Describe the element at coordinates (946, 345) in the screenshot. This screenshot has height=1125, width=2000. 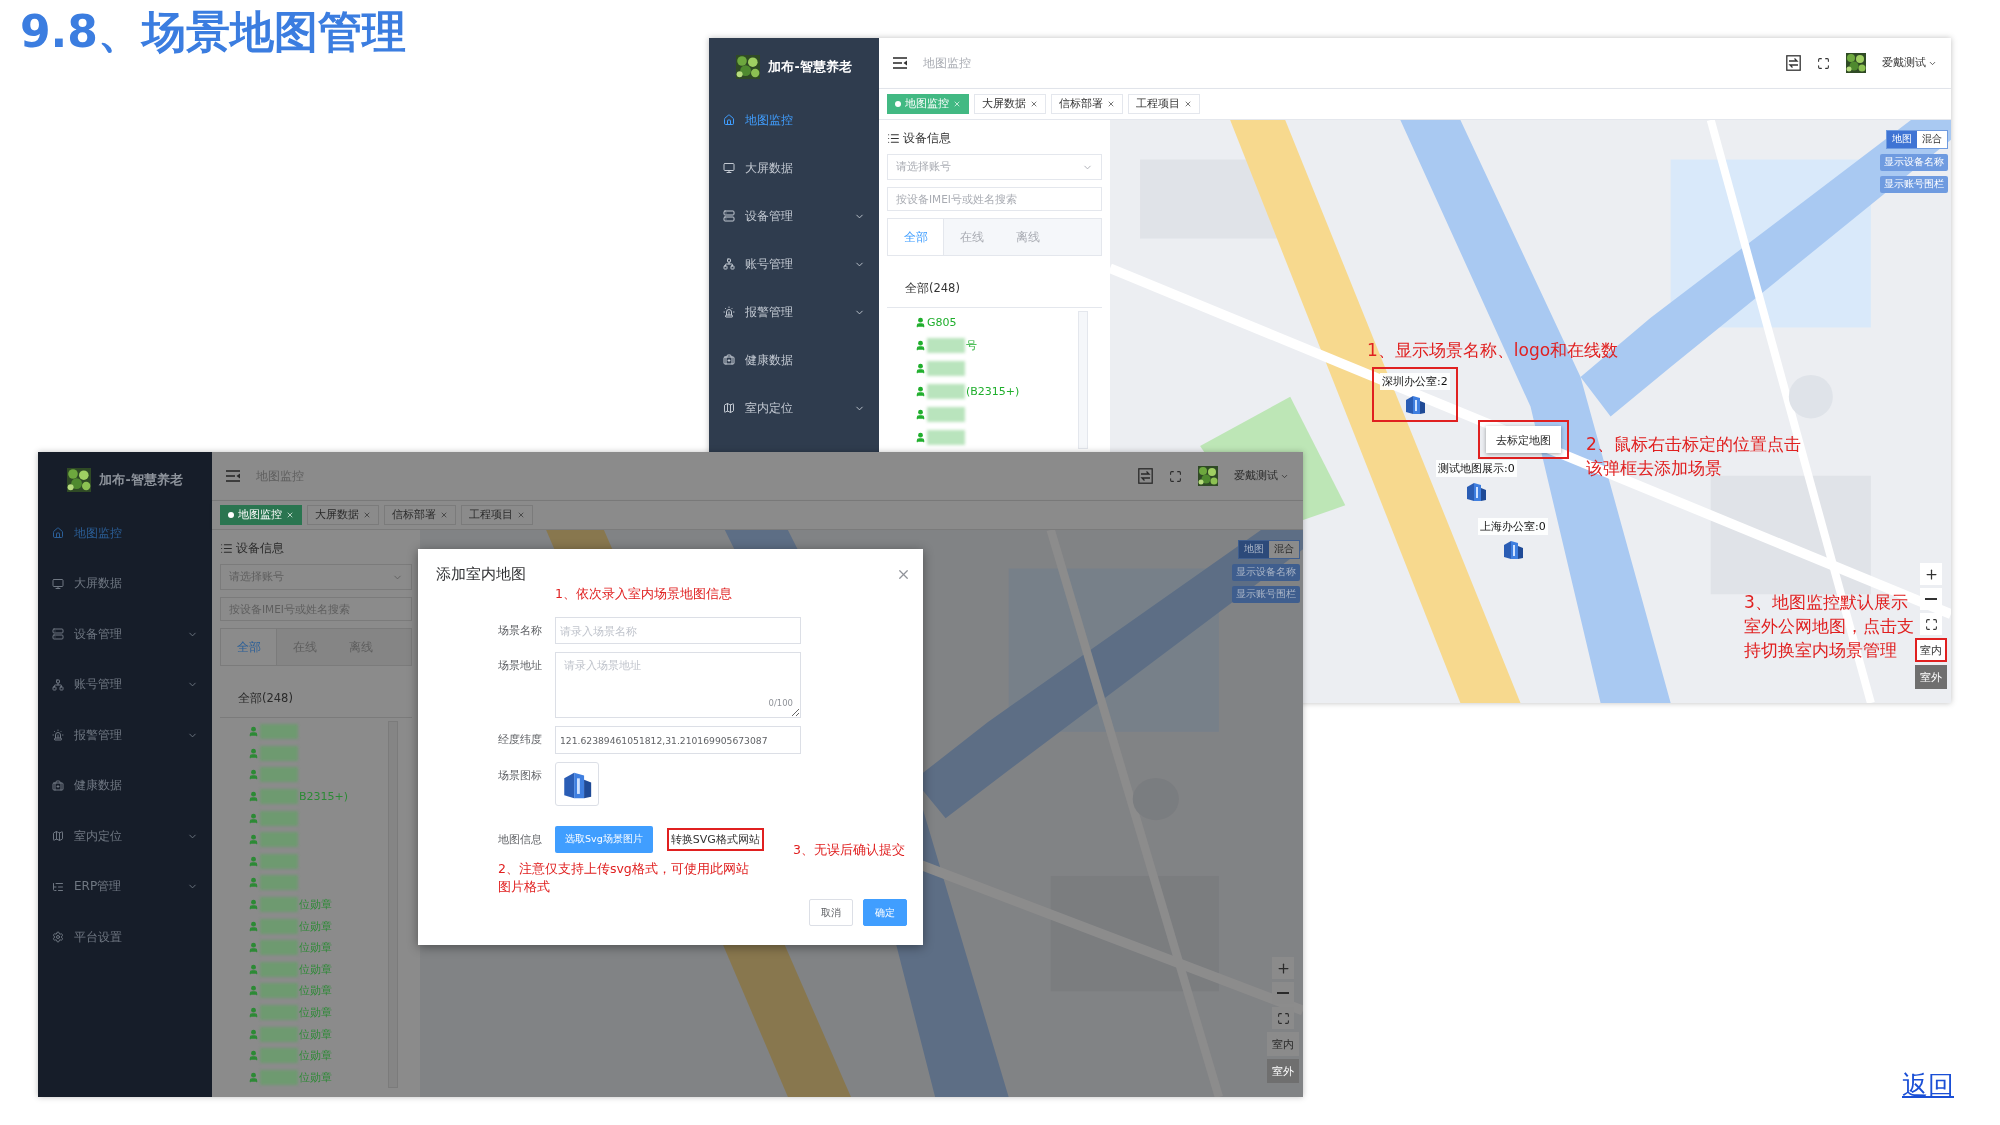
I see `device-item: 号` at that location.